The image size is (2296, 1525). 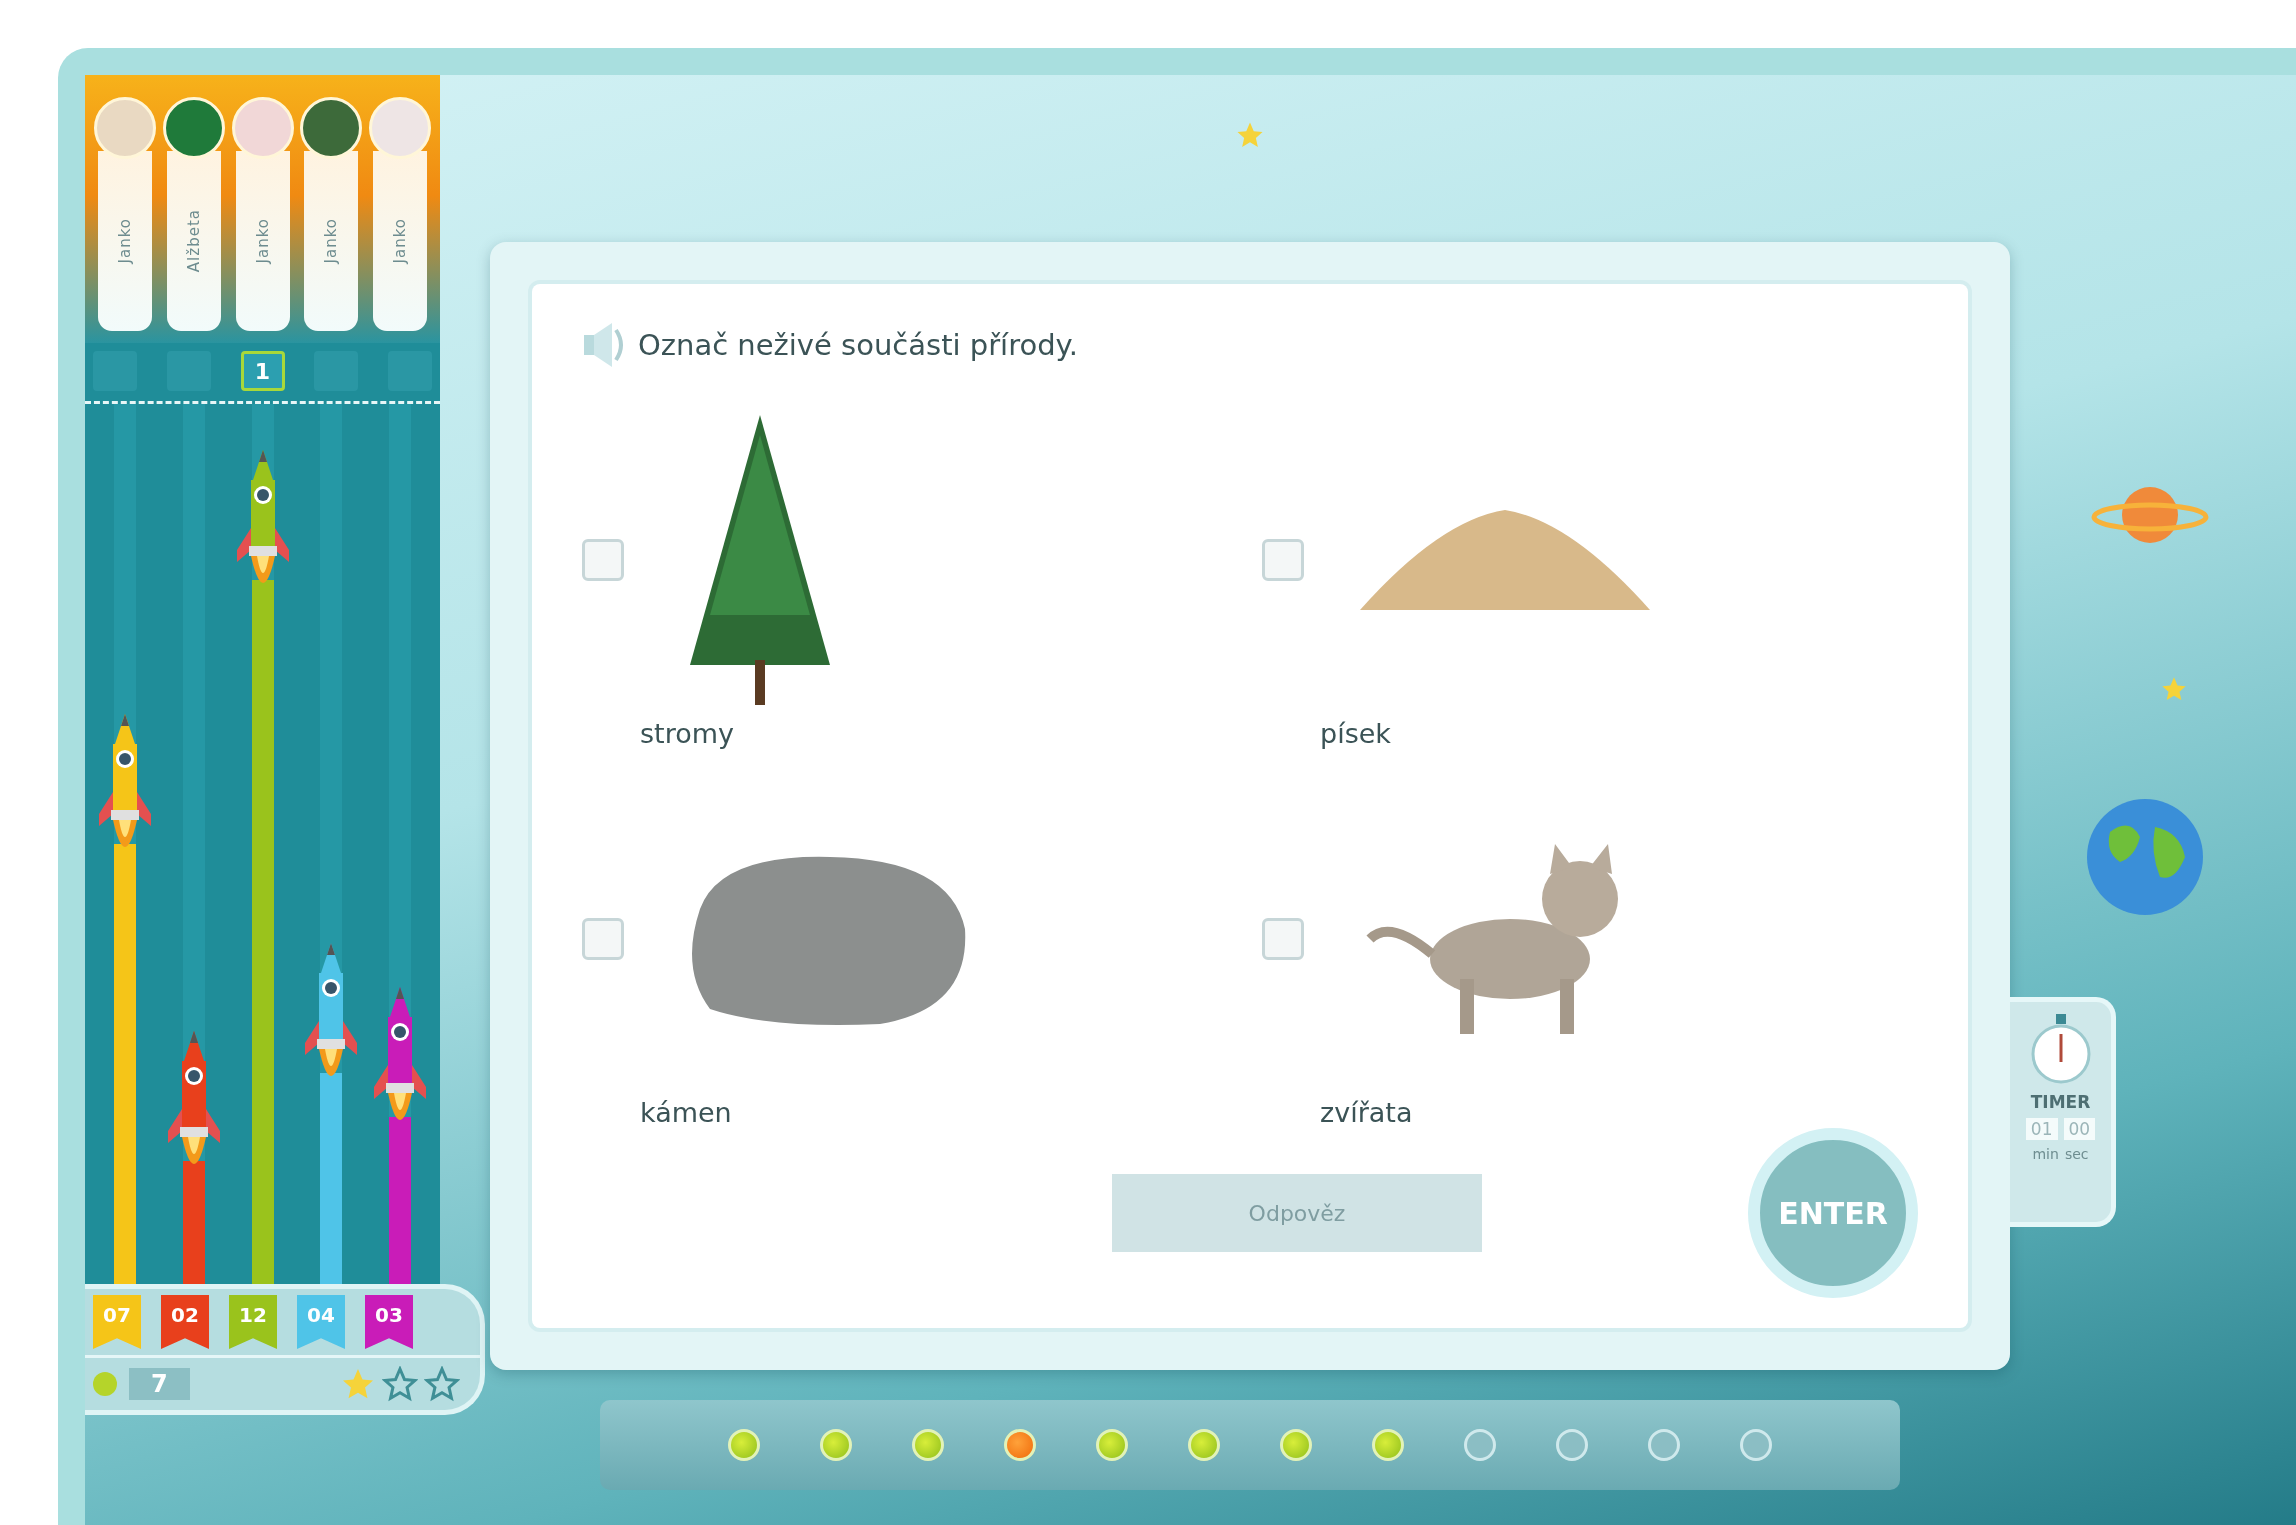 I want to click on enter-button: ENTER, so click(x=1833, y=1213).